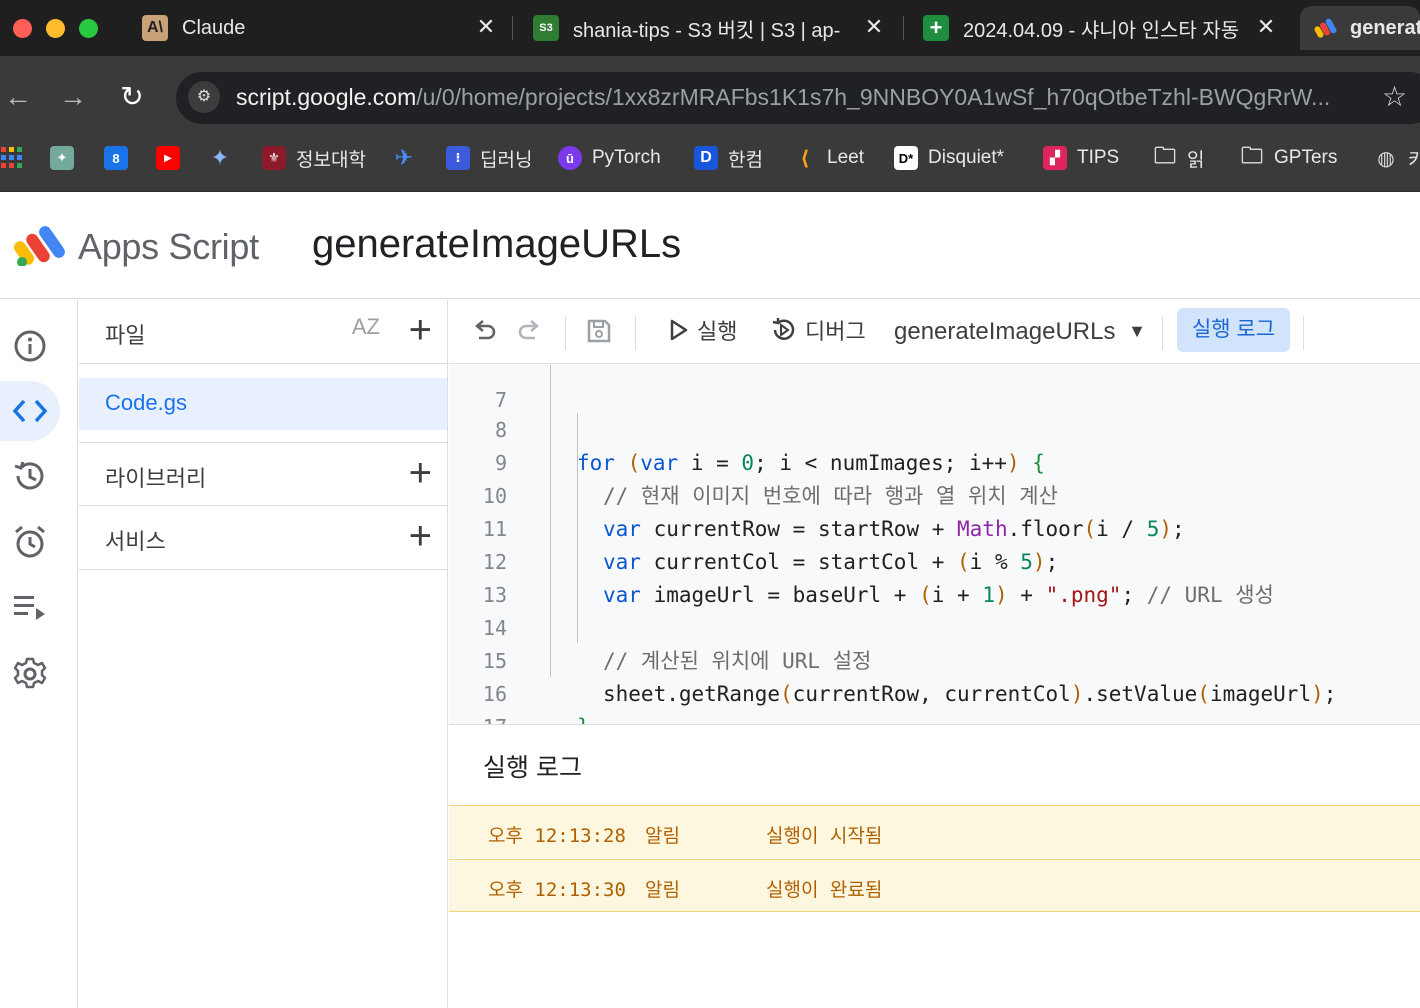 This screenshot has height=1008, width=1420. I want to click on function-select: generateImageURLs ▼, so click(1020, 332).